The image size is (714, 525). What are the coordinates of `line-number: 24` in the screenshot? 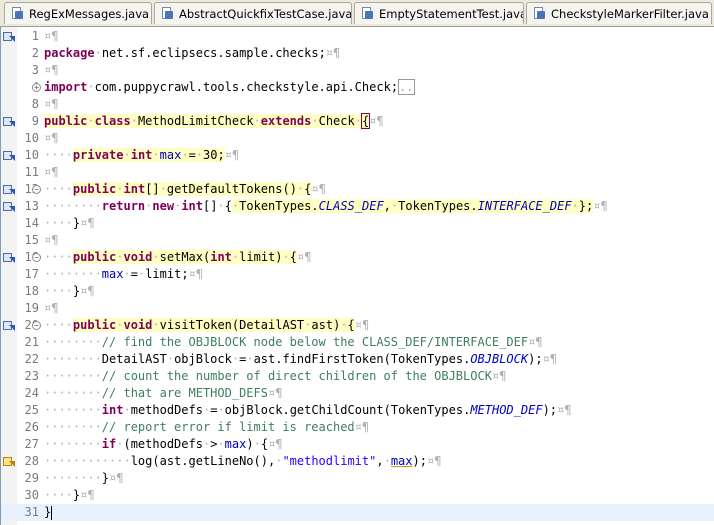 It's located at (31, 393).